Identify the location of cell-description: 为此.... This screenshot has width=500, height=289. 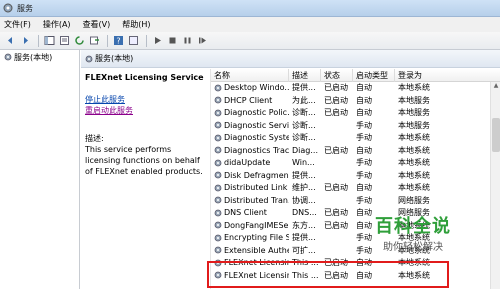
(304, 100).